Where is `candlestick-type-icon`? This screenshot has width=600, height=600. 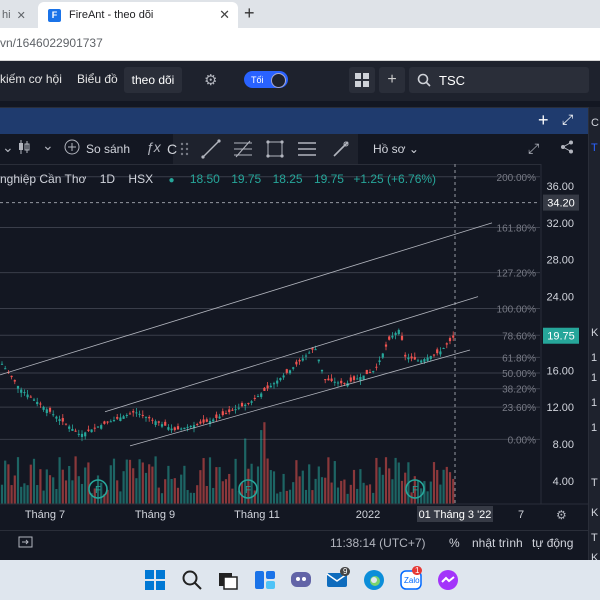 candlestick-type-icon is located at coordinates (24, 148).